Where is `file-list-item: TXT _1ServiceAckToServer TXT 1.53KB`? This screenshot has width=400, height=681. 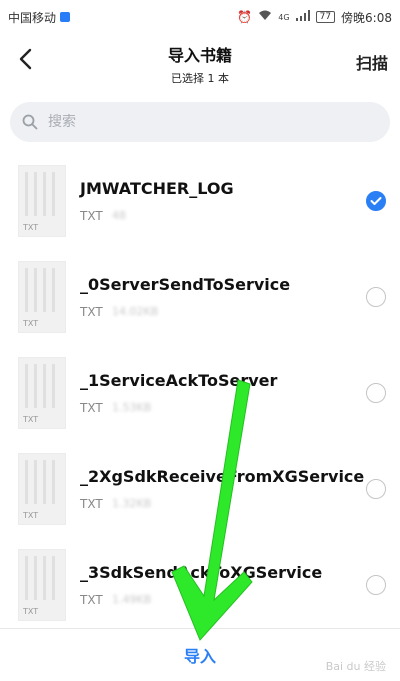 file-list-item: TXT _1ServiceAckToServer TXT 1.53KB is located at coordinates (200, 395).